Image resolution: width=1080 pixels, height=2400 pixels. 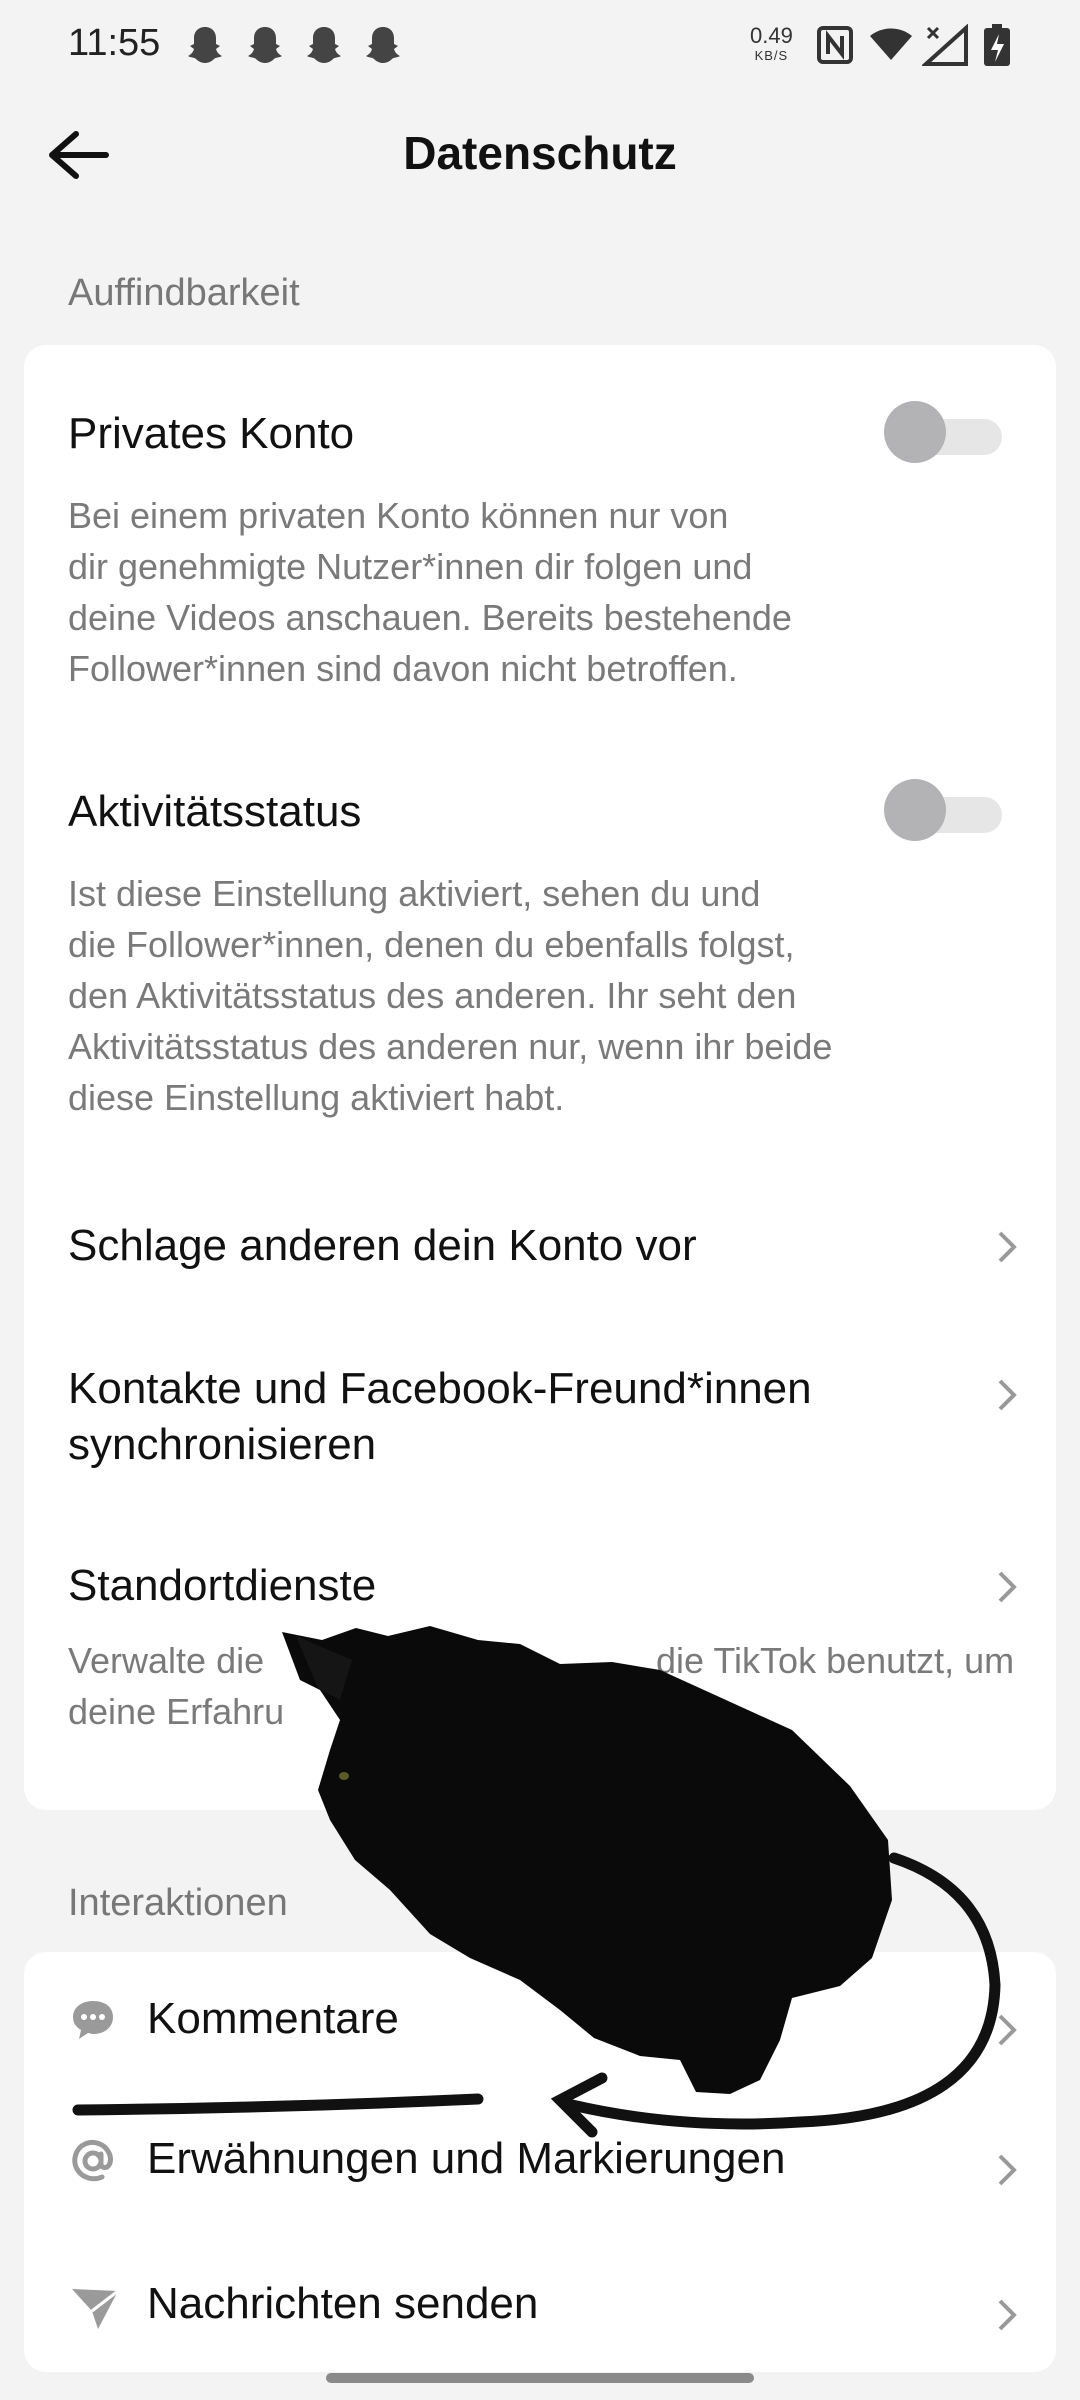 I want to click on send-messages-label: Nachrichten senden, so click(x=343, y=2303).